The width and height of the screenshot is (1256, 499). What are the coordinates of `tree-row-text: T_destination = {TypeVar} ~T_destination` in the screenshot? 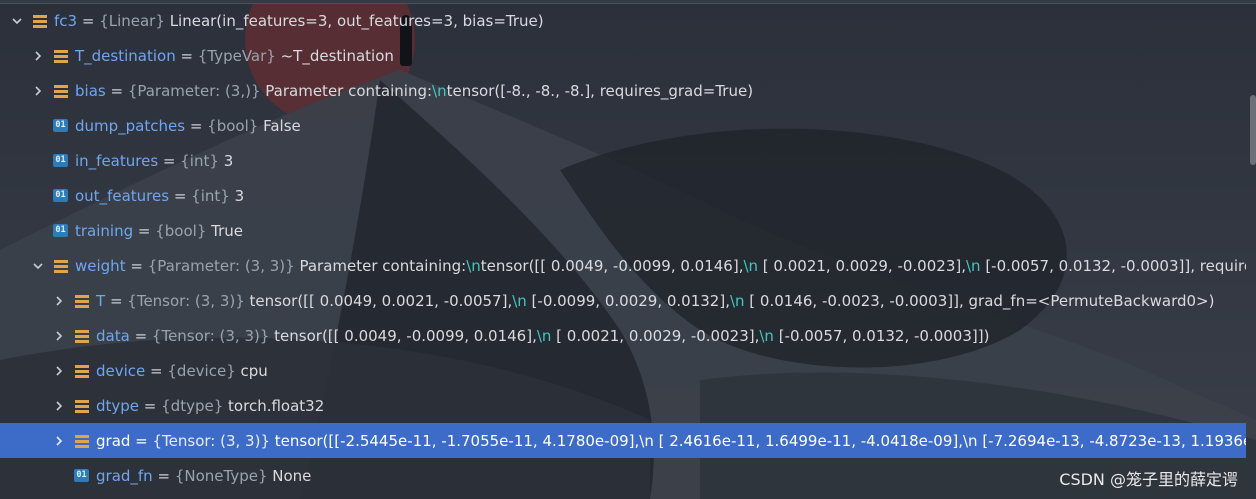 It's located at (234, 55).